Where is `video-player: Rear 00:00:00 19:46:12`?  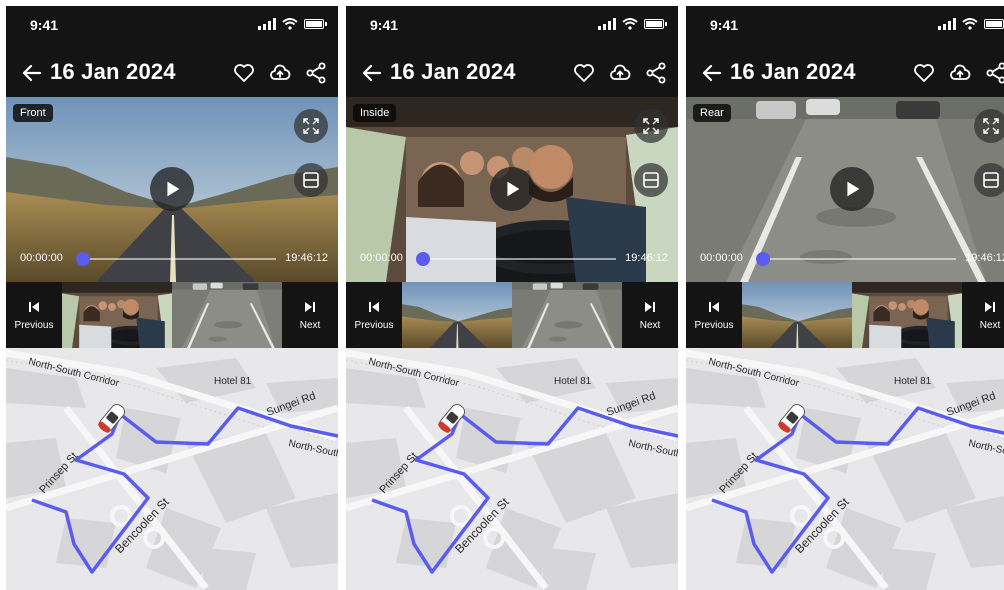 video-player: Rear 00:00:00 19:46:12 is located at coordinates (845, 189).